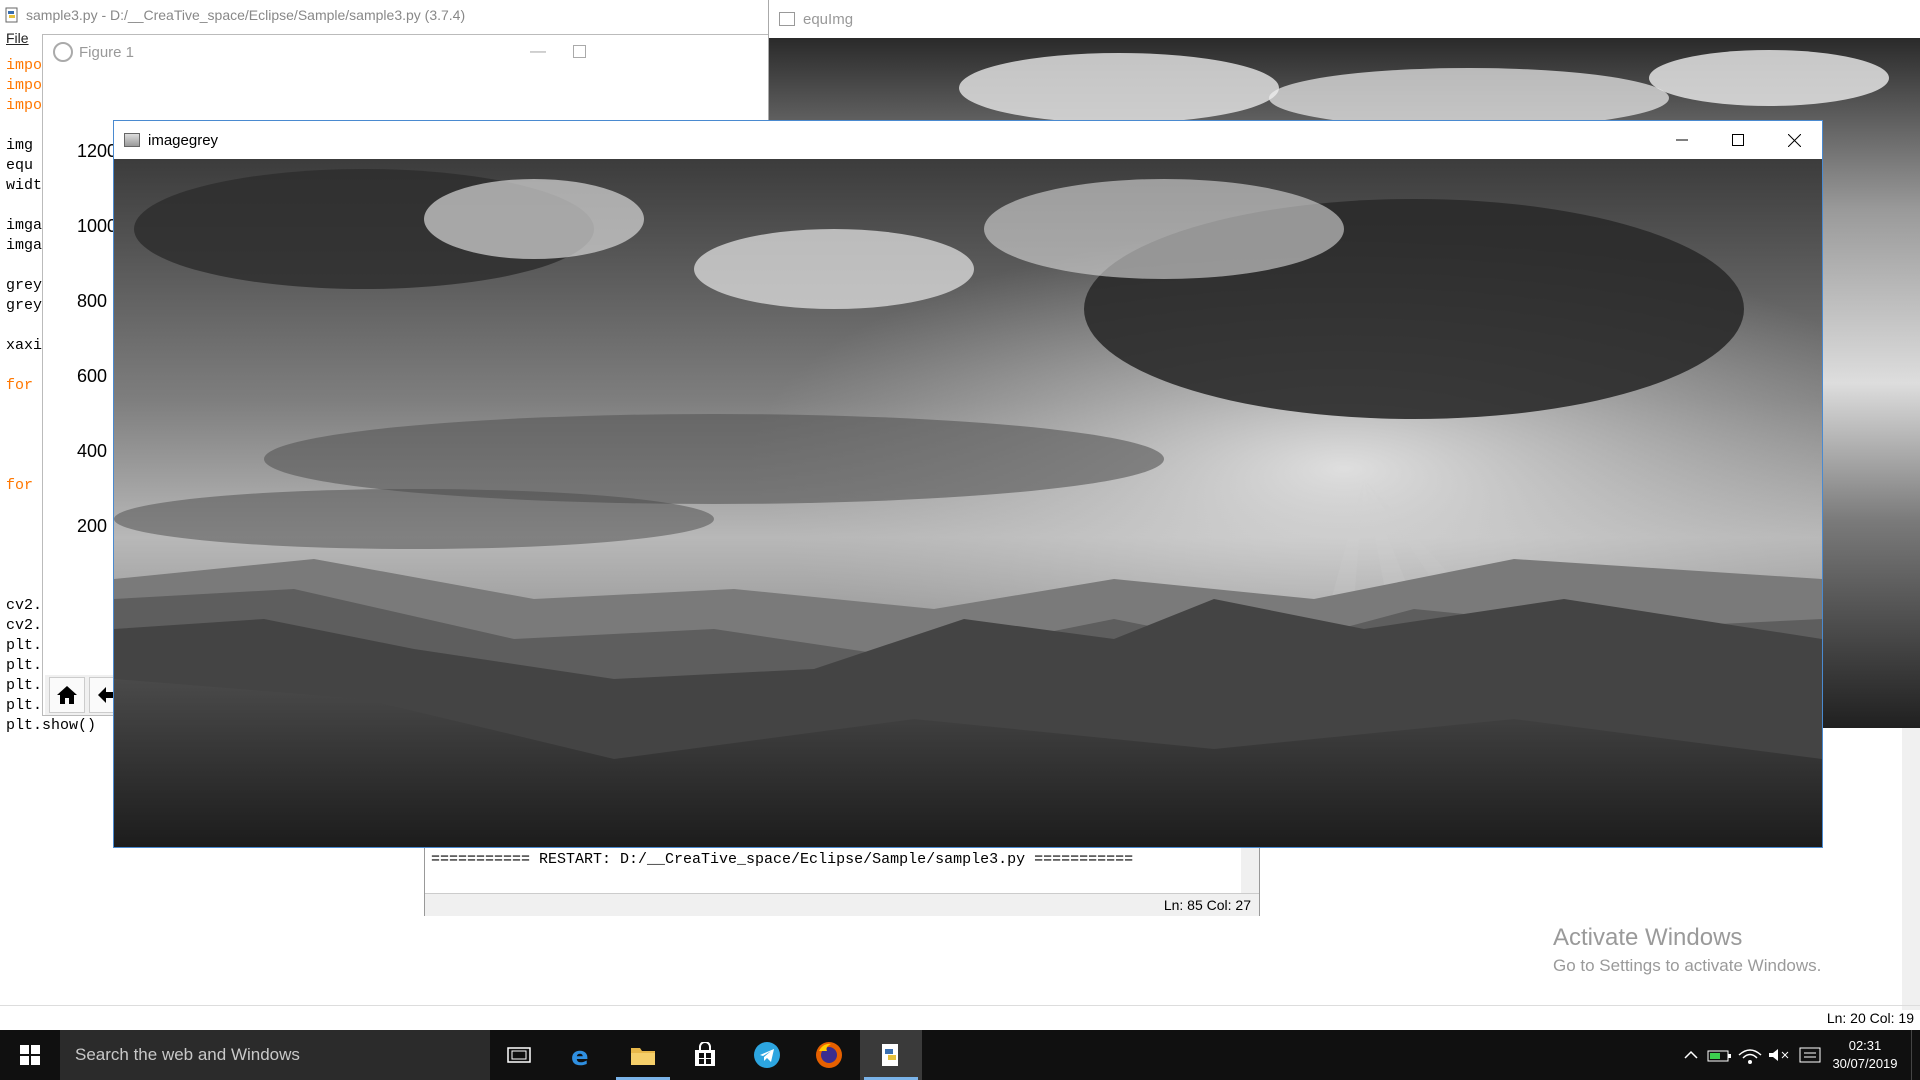  I want to click on file-explorer-taskbar-button, so click(643, 1055).